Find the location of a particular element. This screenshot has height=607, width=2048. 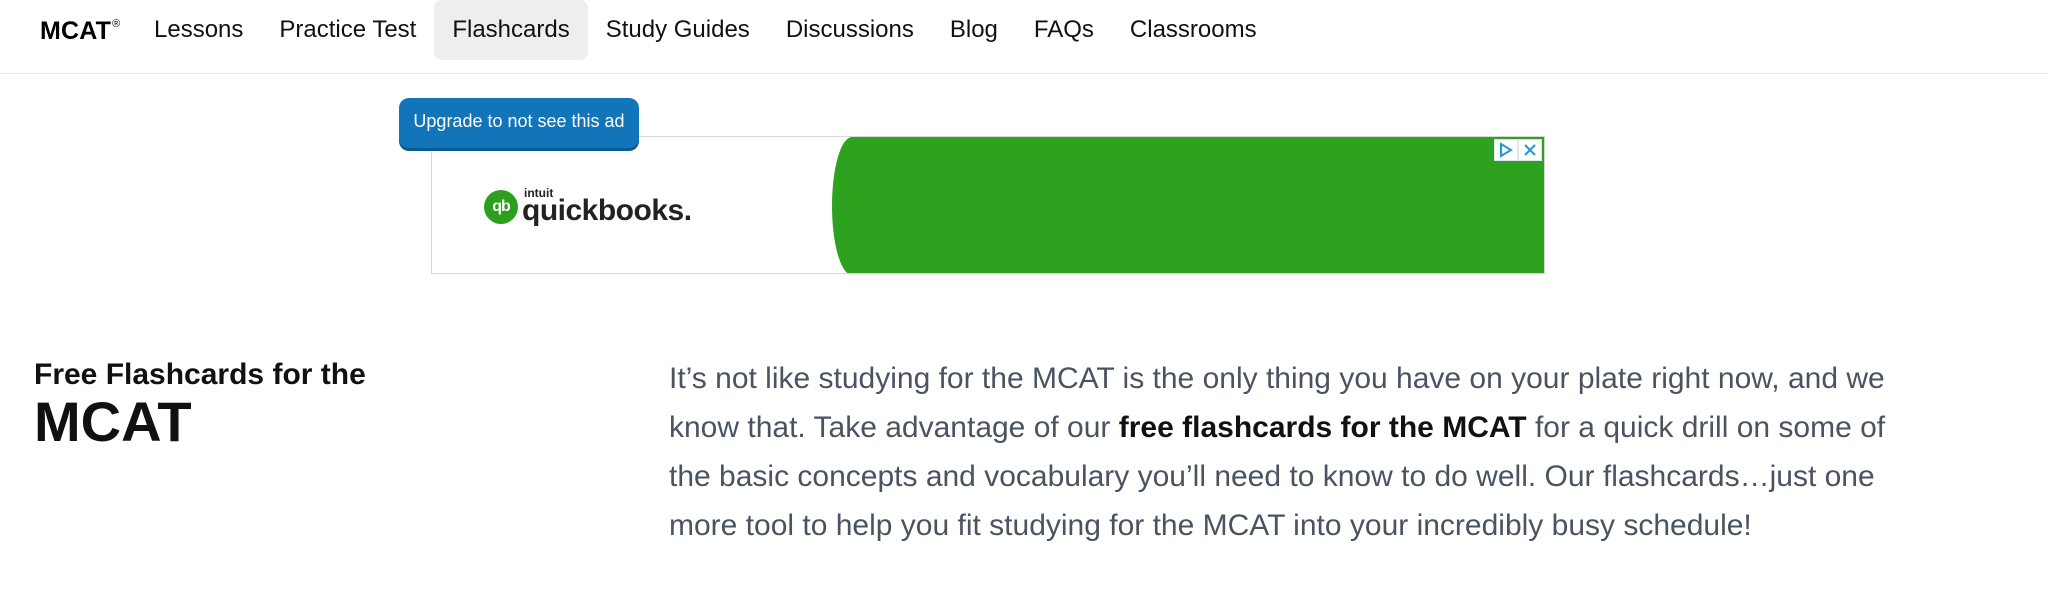

nav-item-flashcards: Flashcards is located at coordinates (511, 30).